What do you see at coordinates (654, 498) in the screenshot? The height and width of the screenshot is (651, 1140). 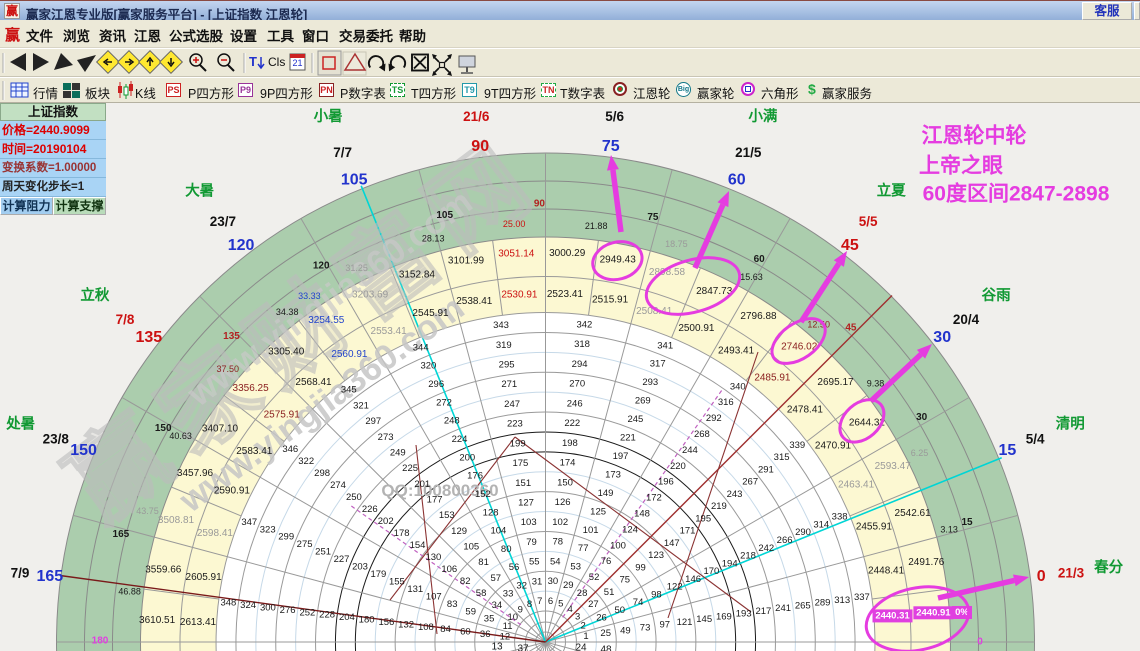 I see `svg-text: 172` at bounding box center [654, 498].